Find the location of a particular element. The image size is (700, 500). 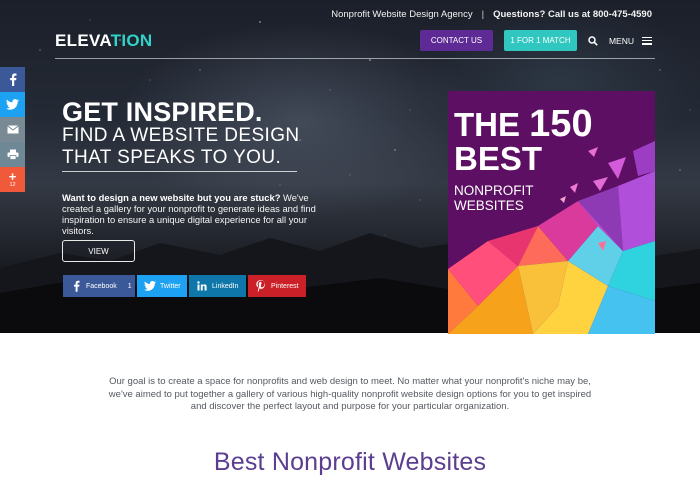

ebook-title-best: BEST is located at coordinates (498, 158).